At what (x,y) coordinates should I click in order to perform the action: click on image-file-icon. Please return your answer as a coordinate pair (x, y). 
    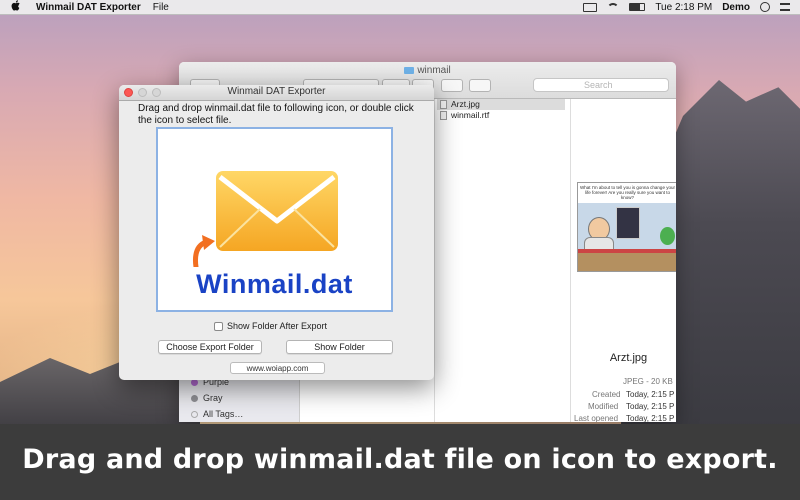
    Looking at the image, I should click on (443, 104).